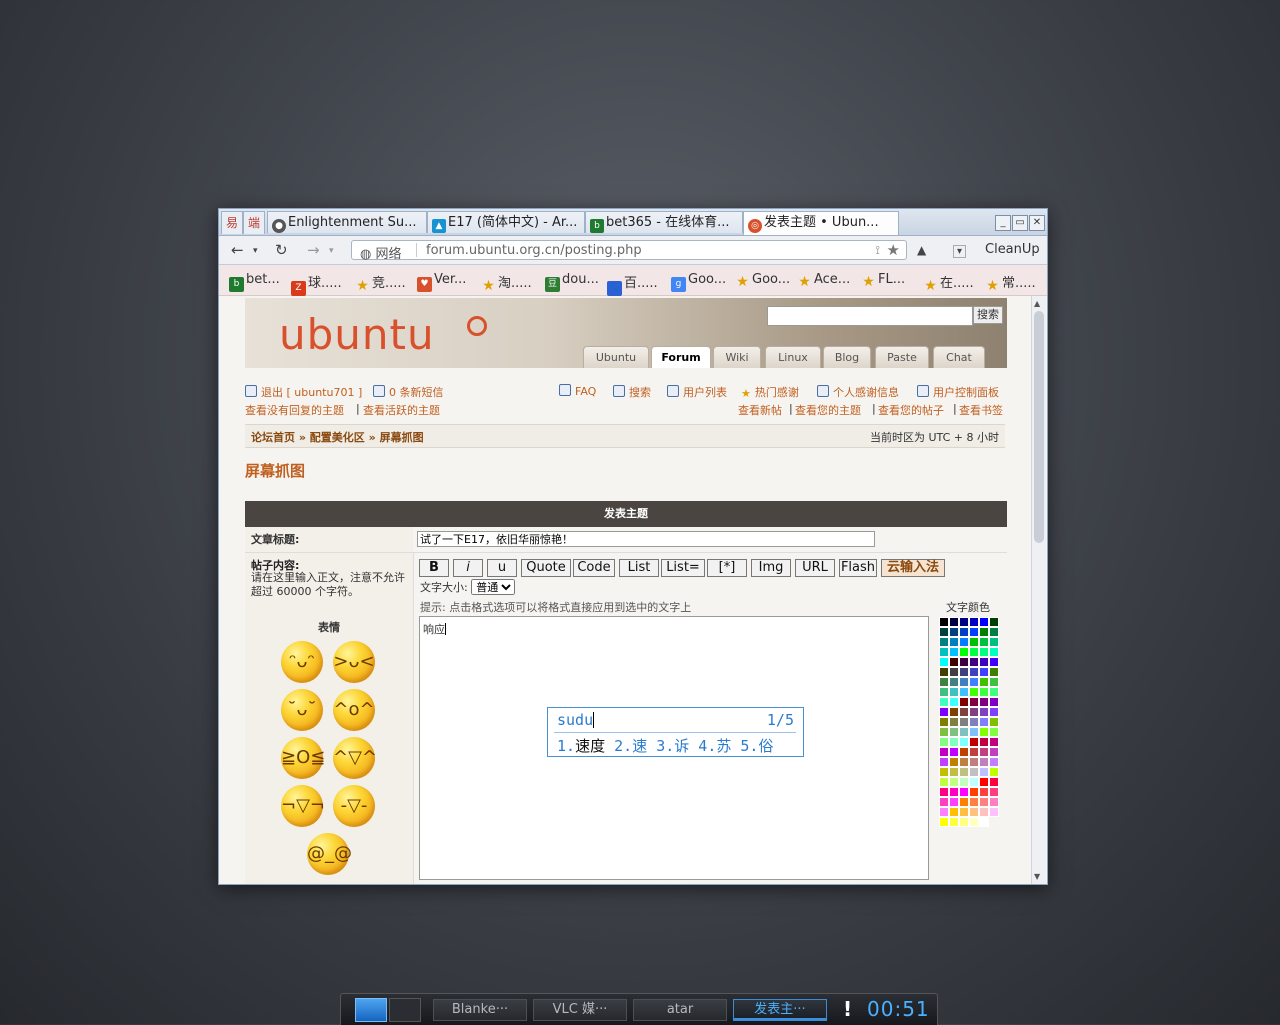  What do you see at coordinates (793, 357) in the screenshot?
I see `site-tab-linux: Linux` at bounding box center [793, 357].